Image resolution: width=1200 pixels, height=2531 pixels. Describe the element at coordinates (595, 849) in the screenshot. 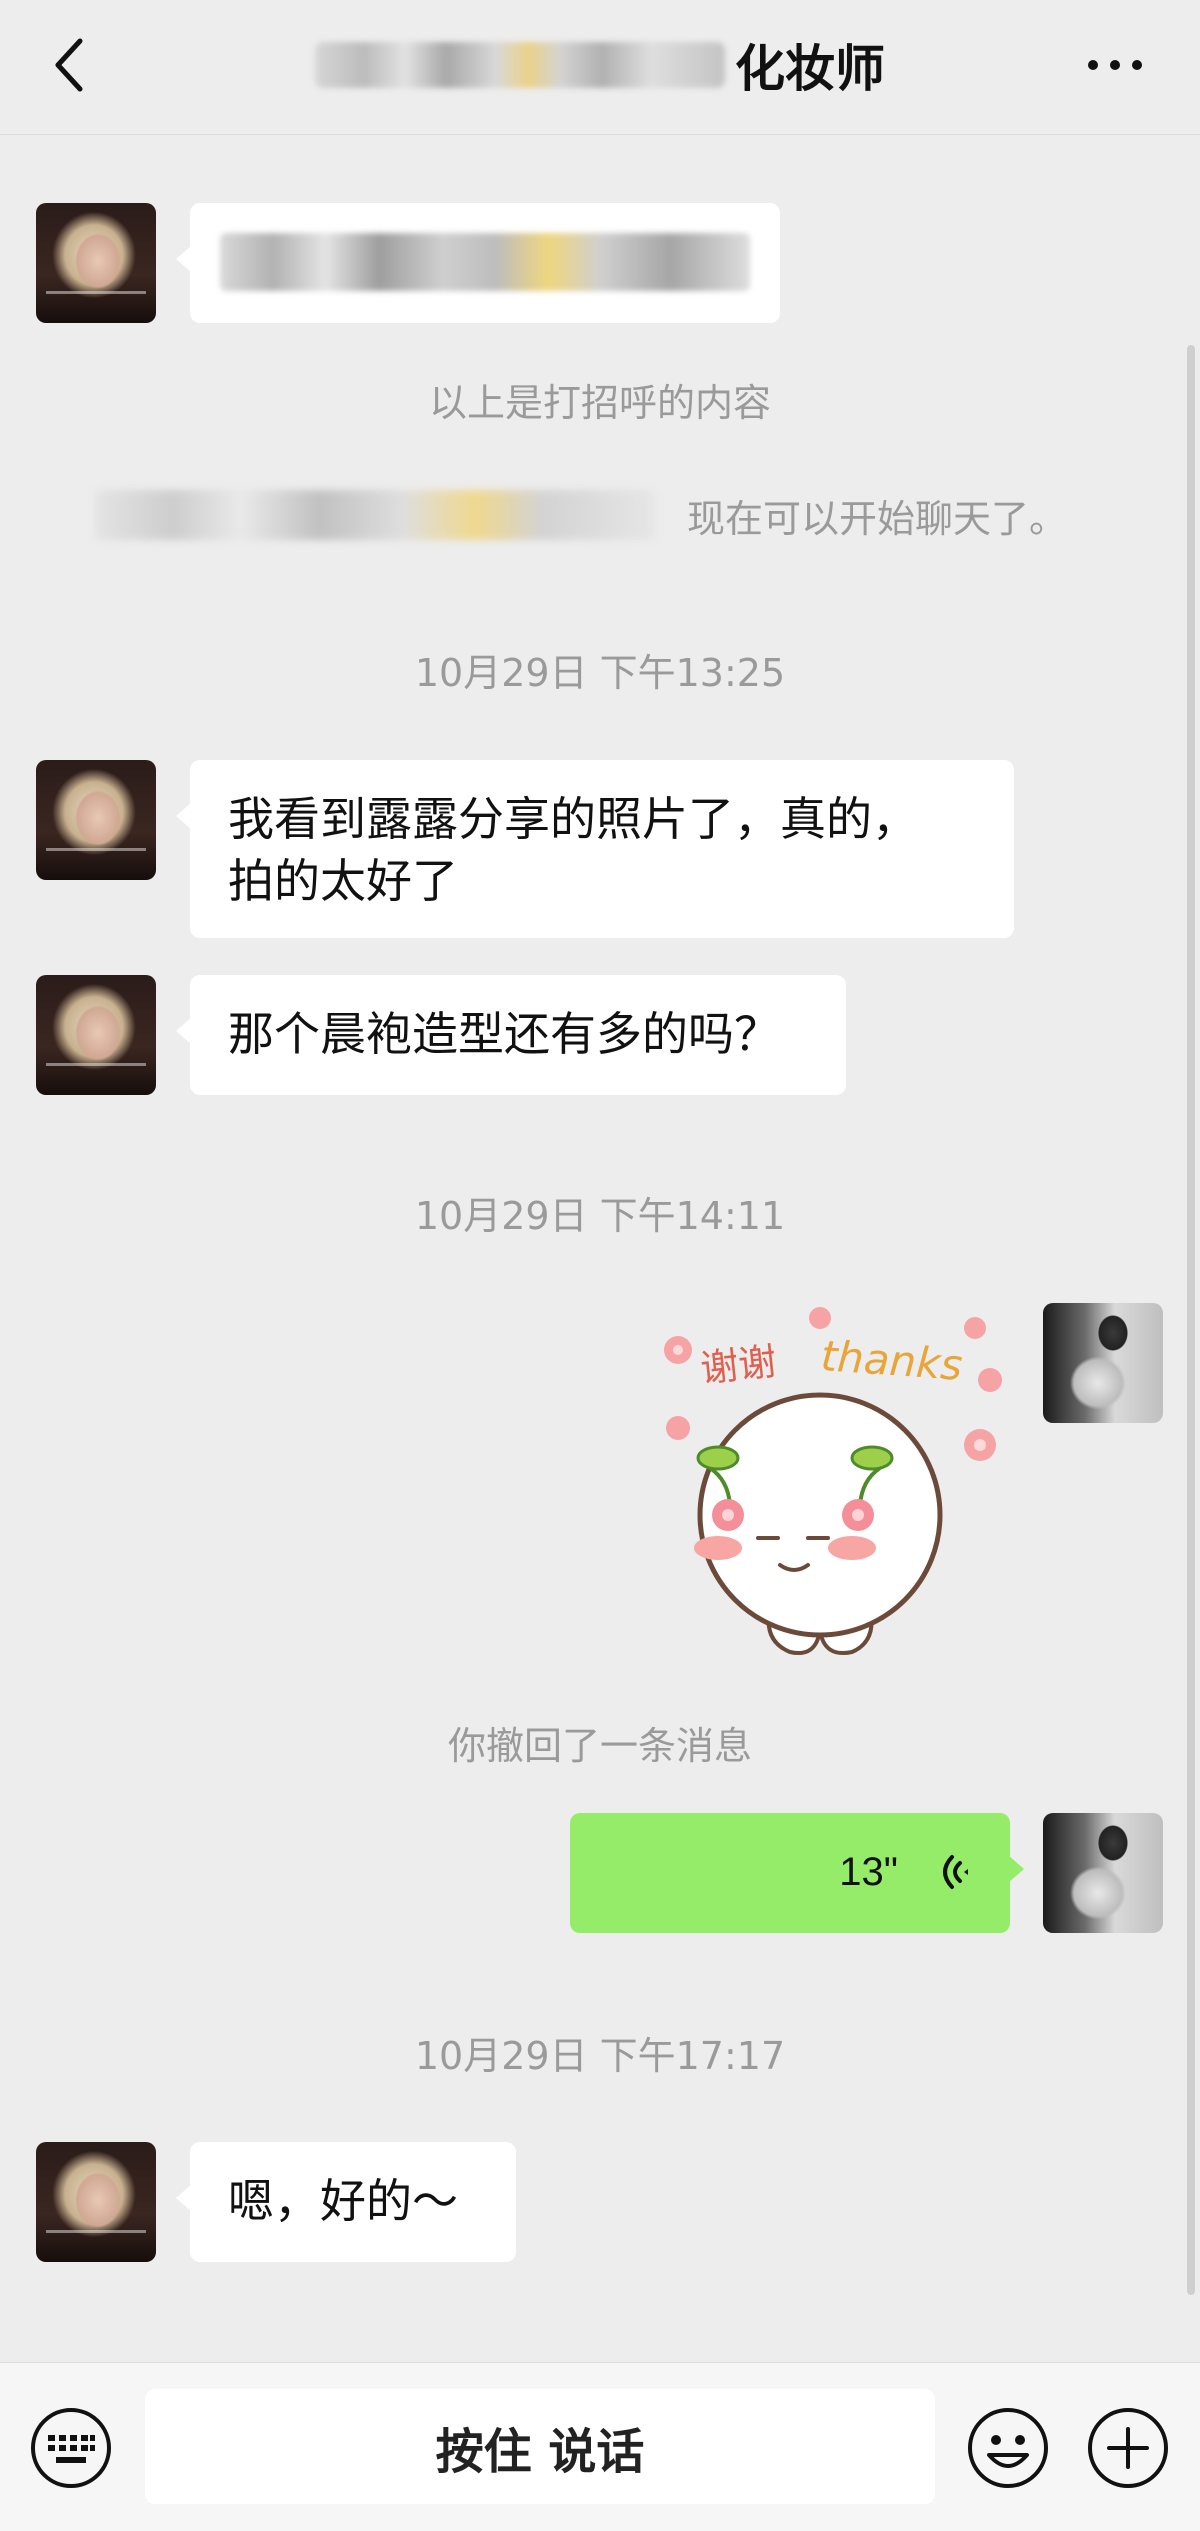

I see `message-bubble: 我看到露露分享的照片了，真的， 拍的太好了` at that location.